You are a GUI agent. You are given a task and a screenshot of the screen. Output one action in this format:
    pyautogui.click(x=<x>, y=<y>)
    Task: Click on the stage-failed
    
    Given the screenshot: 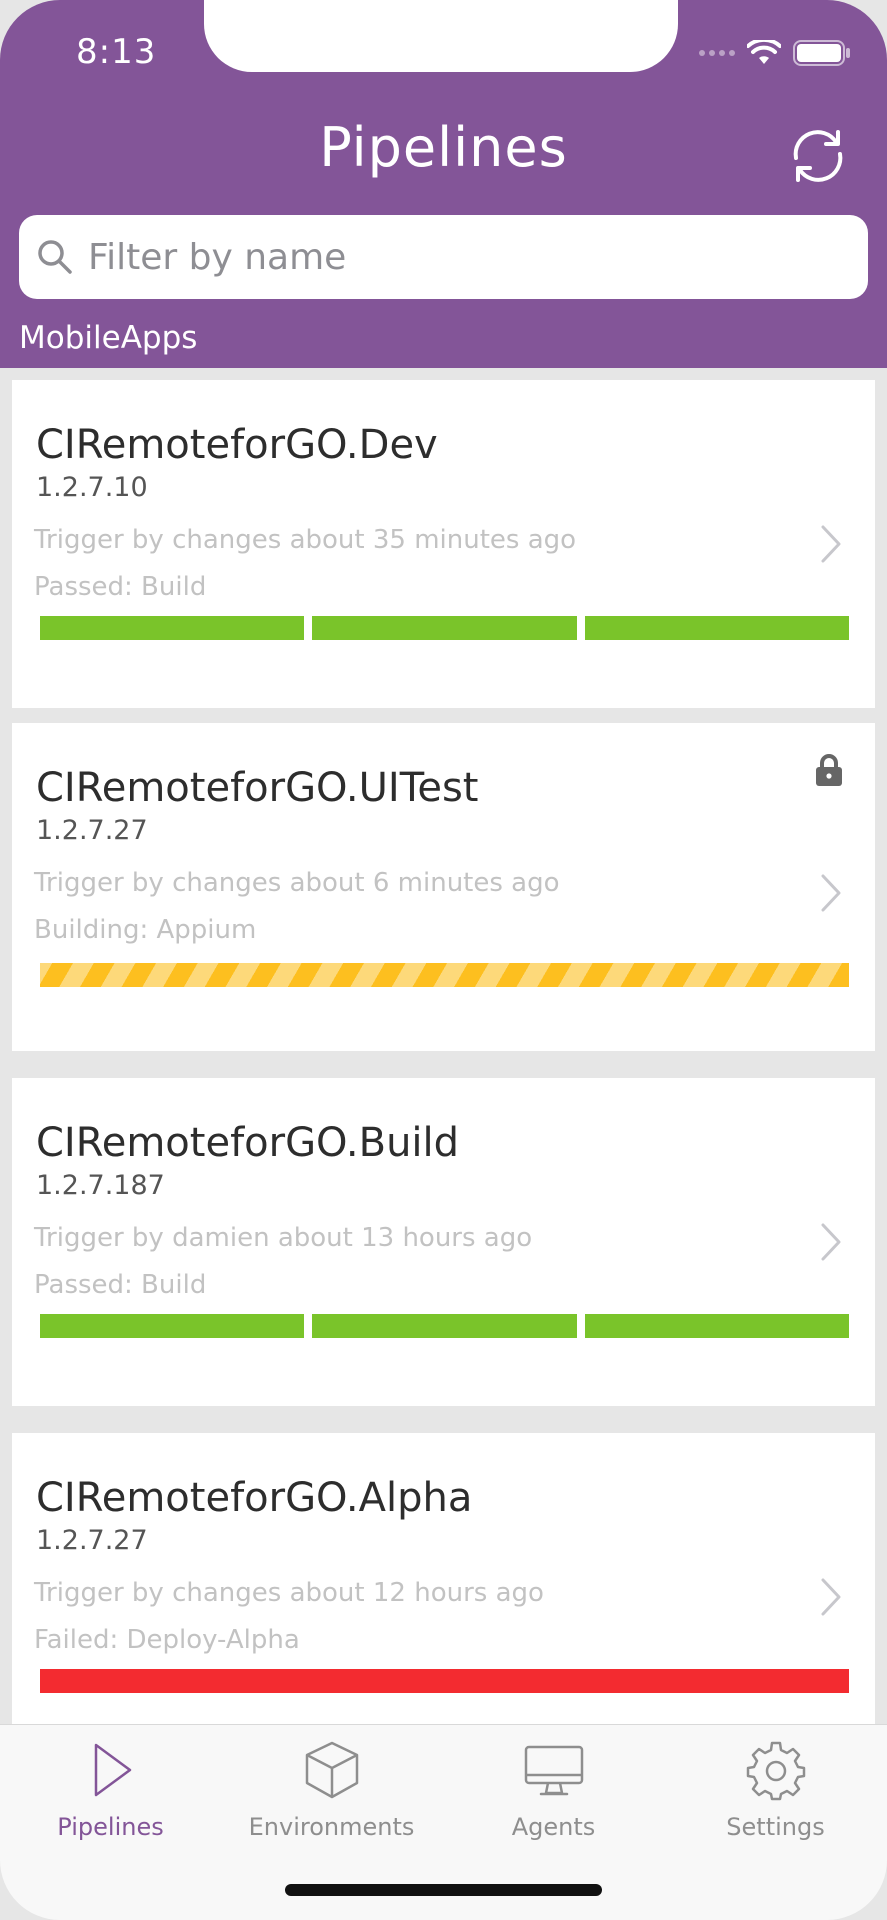 What is the action you would take?
    pyautogui.click(x=444, y=1681)
    